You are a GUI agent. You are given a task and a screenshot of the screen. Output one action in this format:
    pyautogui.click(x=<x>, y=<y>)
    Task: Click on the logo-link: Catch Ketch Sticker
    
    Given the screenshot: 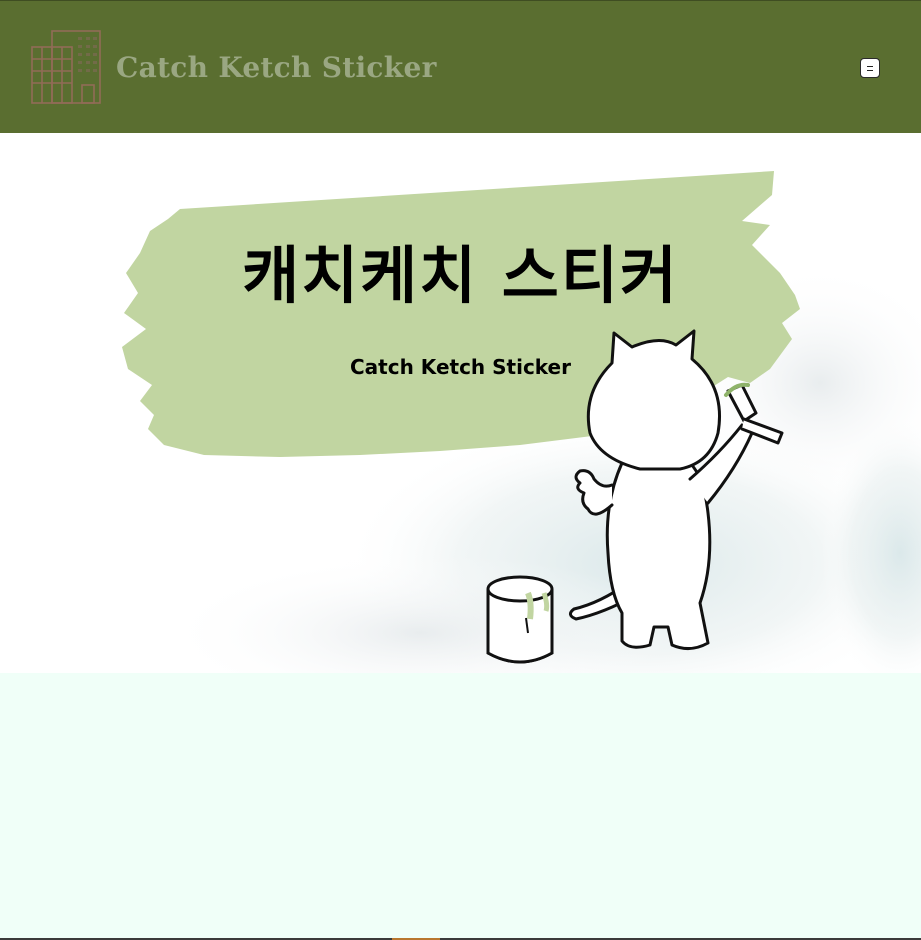 What is the action you would take?
    pyautogui.click(x=233, y=67)
    